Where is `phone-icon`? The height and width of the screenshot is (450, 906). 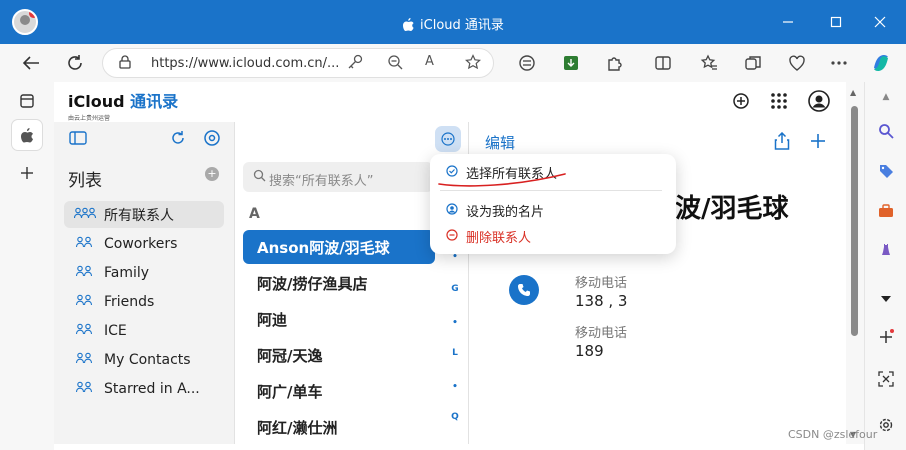
phone-icon is located at coordinates (524, 290).